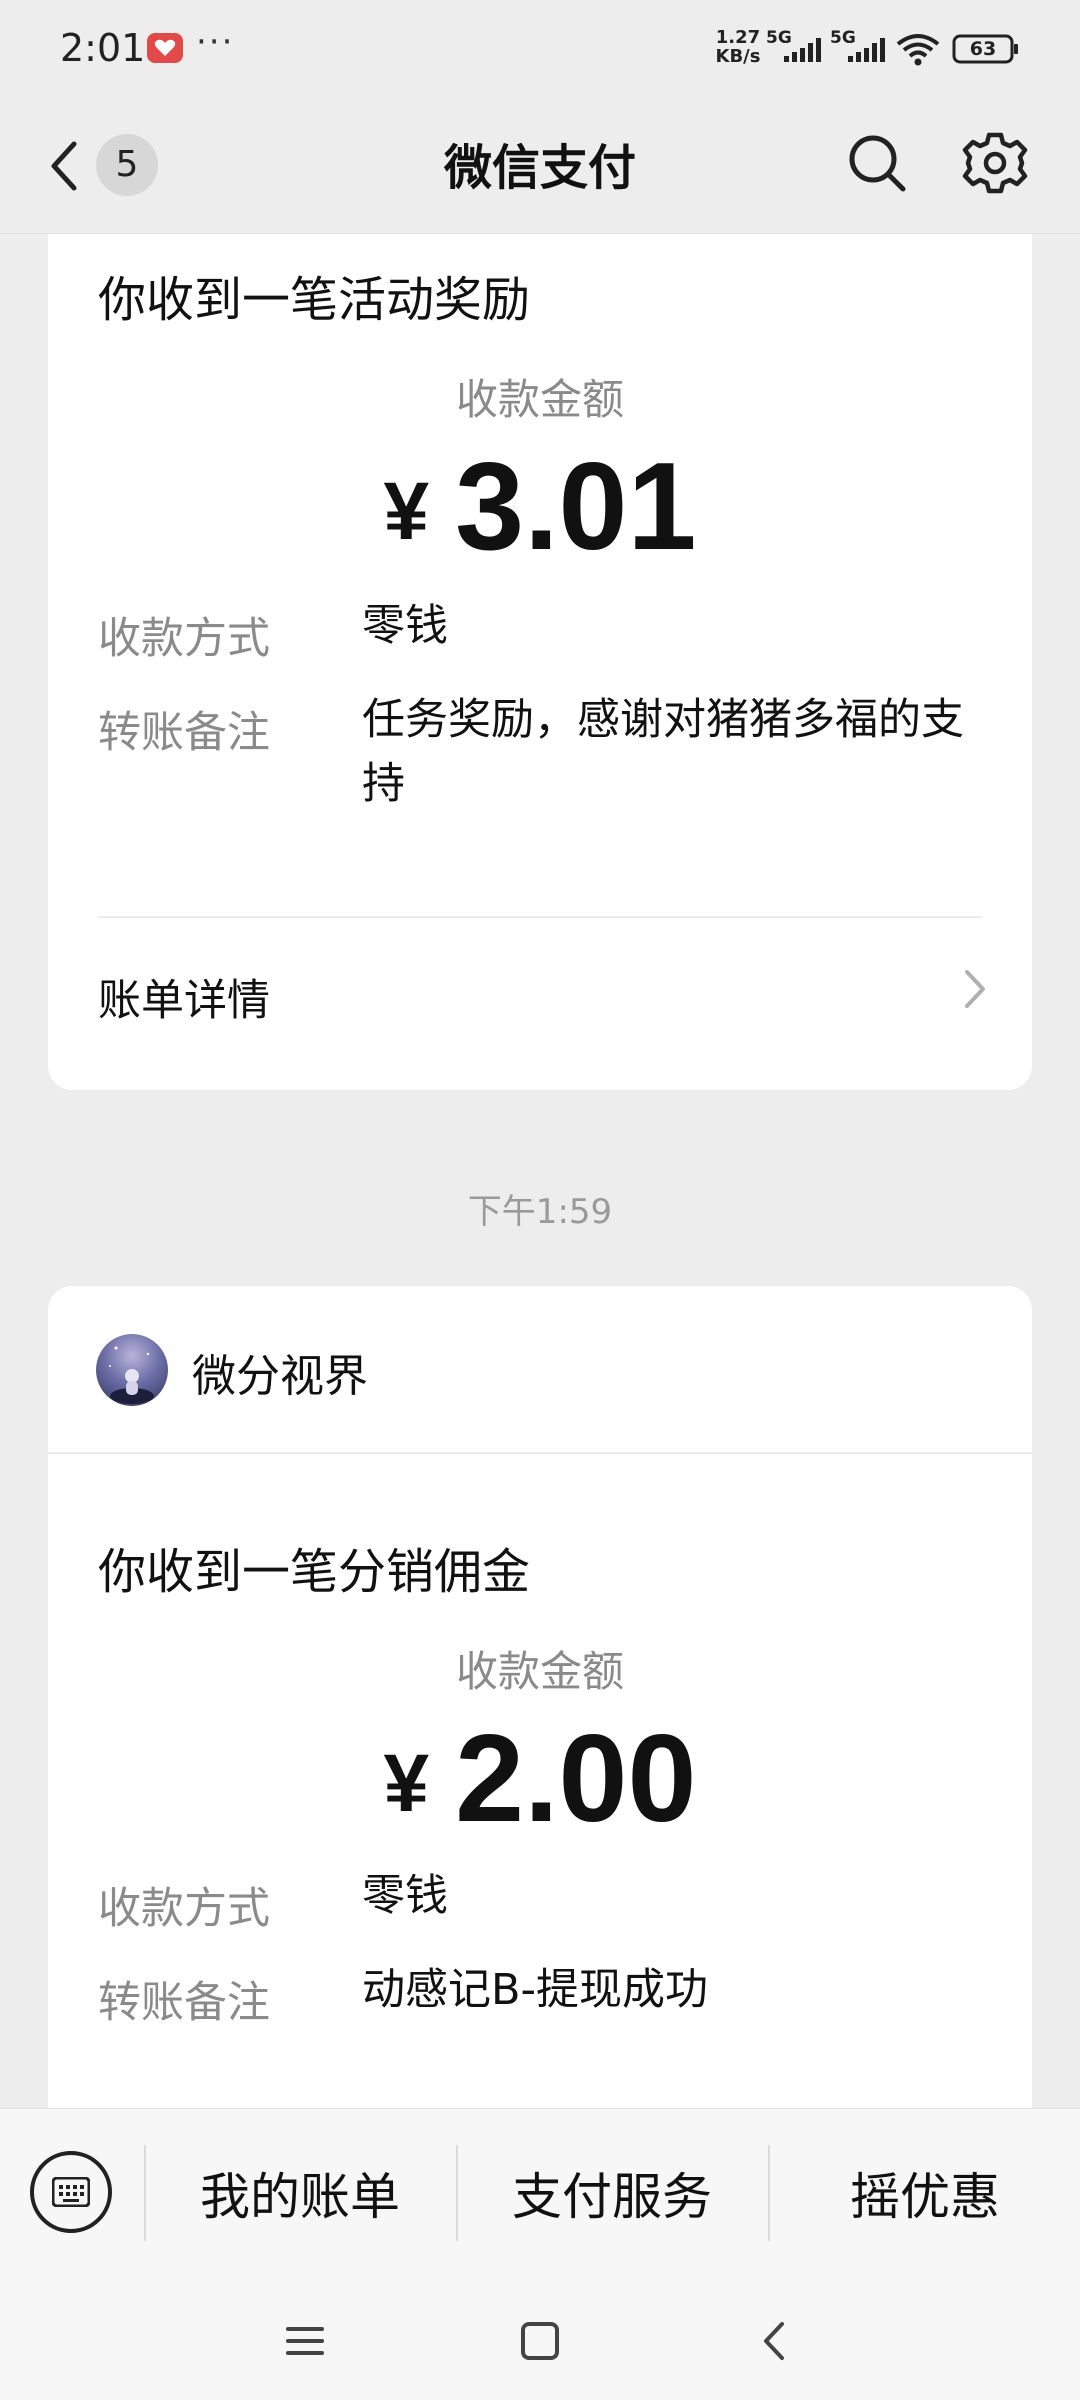 The height and width of the screenshot is (2400, 1080). What do you see at coordinates (215, 42) in the screenshot?
I see `status-more-icon: ···` at bounding box center [215, 42].